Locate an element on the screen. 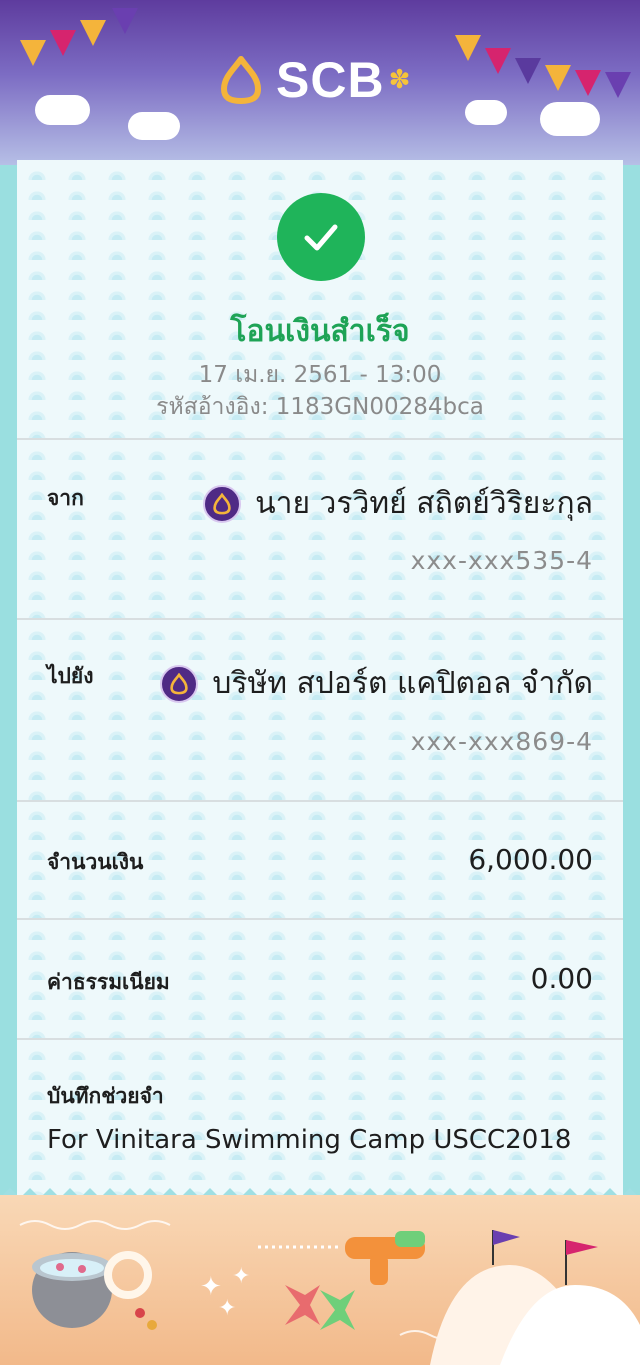 The height and width of the screenshot is (1365, 640). from-account: xxx-xxx535-4 is located at coordinates (501, 560).